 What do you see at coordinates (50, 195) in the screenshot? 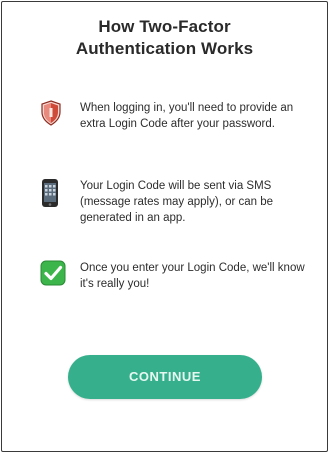
I see `phone-icon` at bounding box center [50, 195].